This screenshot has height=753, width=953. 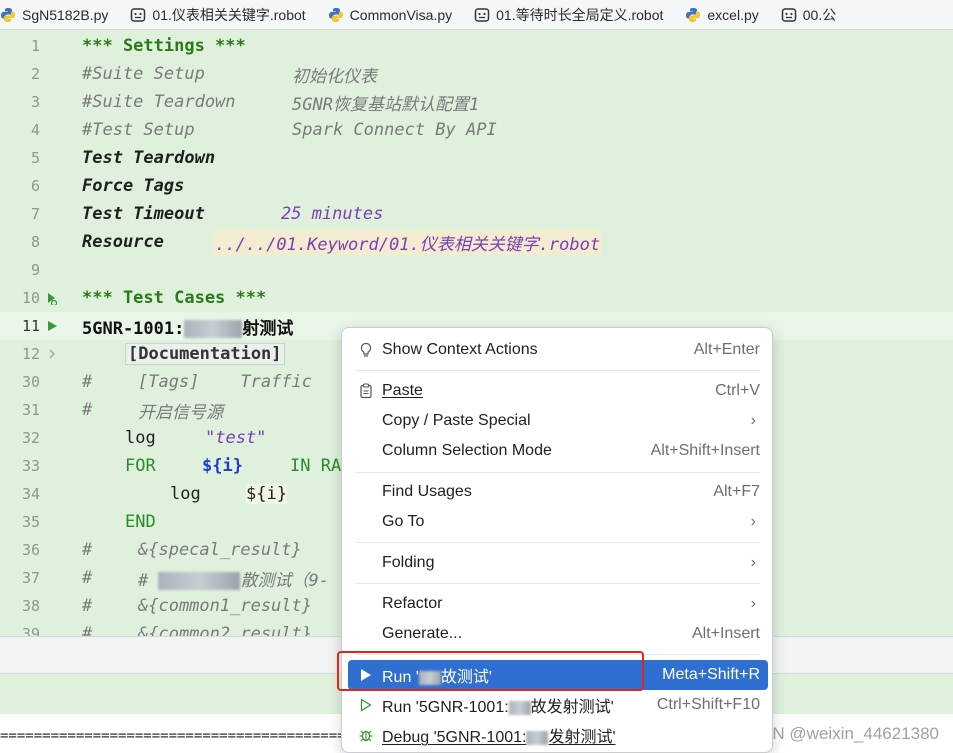 I want to click on menu-item-shortcut: Alt+Insert, so click(x=725, y=633).